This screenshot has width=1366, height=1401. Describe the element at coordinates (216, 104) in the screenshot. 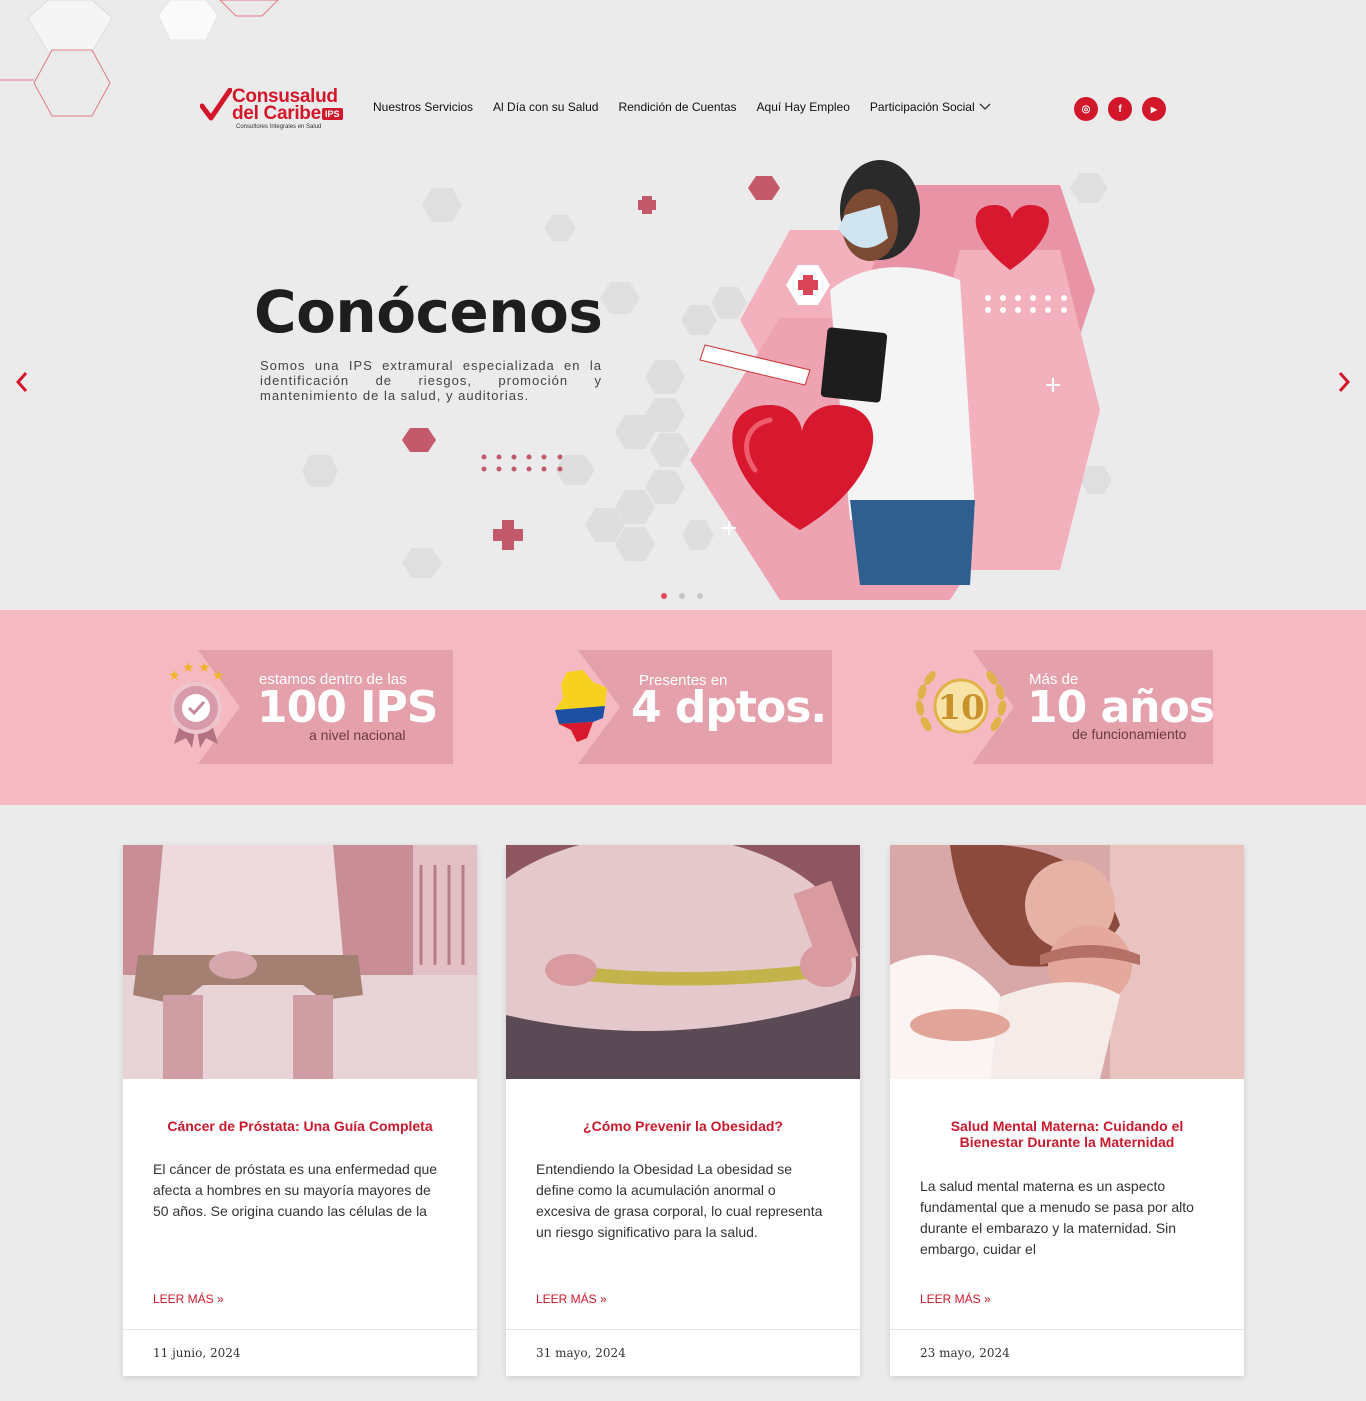

I see `checkmark-icon` at that location.